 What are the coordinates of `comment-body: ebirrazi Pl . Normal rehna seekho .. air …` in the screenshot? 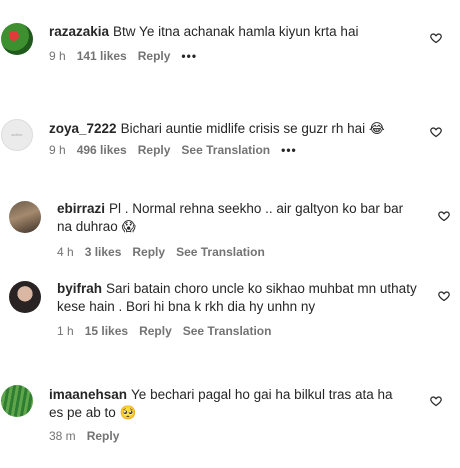 It's located at (237, 218).